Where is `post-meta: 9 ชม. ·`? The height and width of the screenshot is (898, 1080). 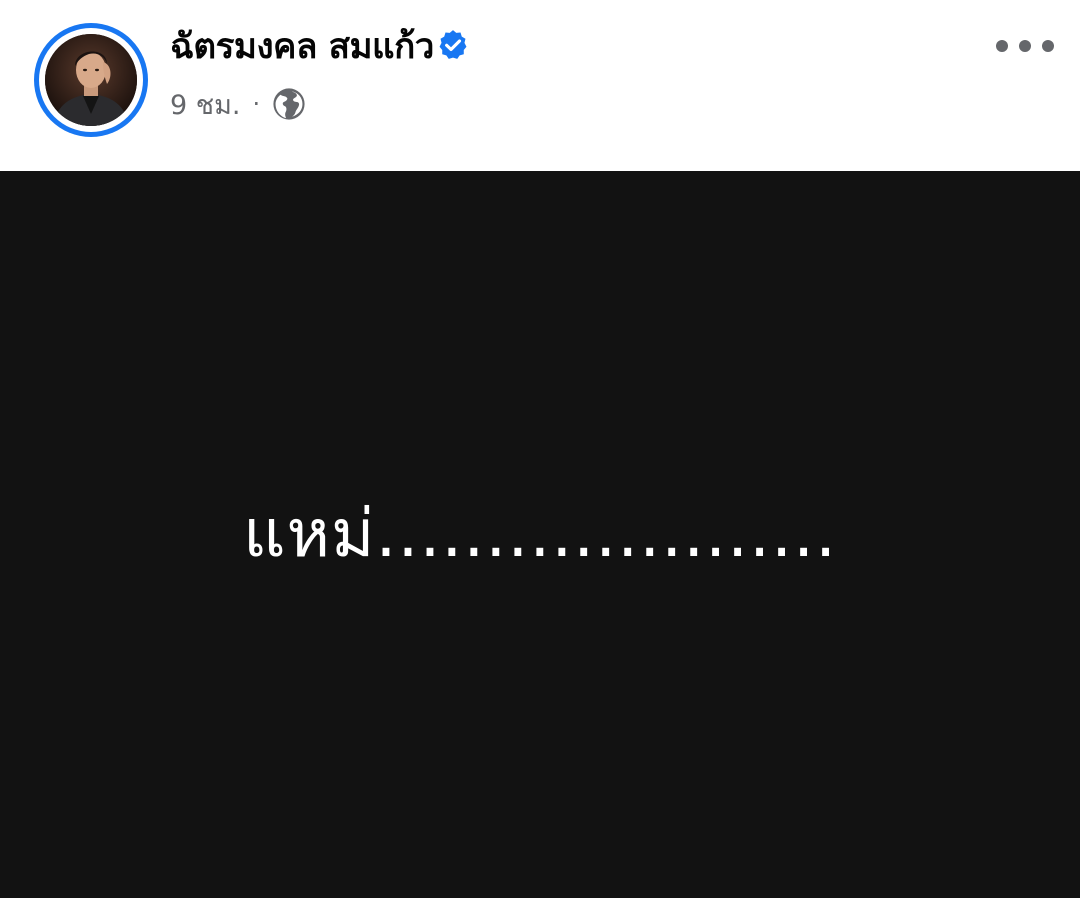 post-meta: 9 ชม. · is located at coordinates (238, 104).